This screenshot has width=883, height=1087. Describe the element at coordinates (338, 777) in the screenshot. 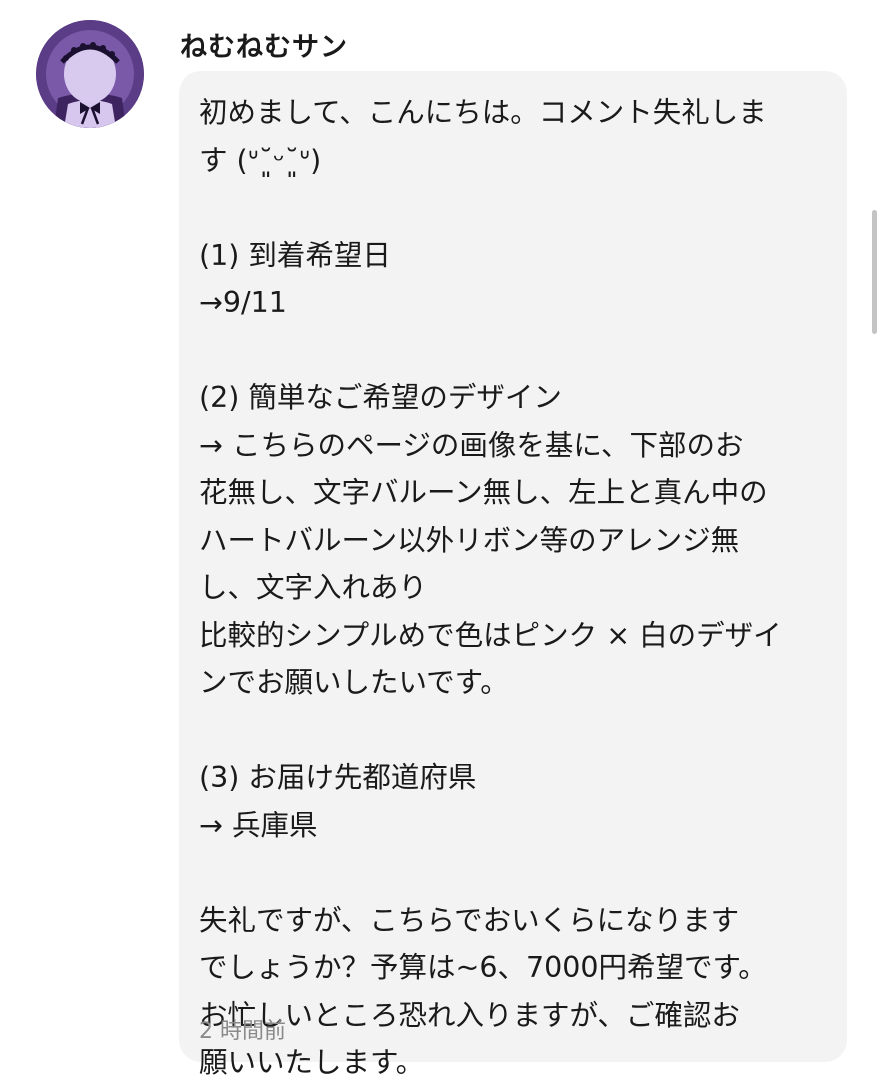

I see `comment-line: (3) お届け先都道府県` at that location.